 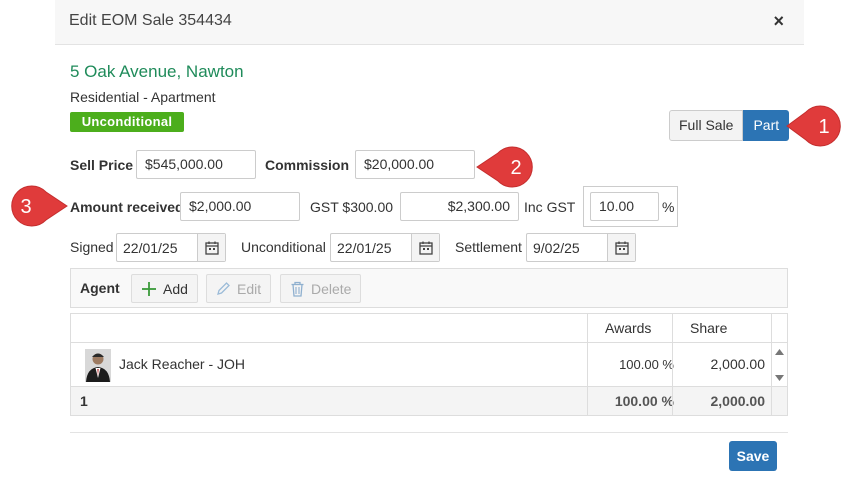 What do you see at coordinates (149, 288) in the screenshot?
I see `plus-icon` at bounding box center [149, 288].